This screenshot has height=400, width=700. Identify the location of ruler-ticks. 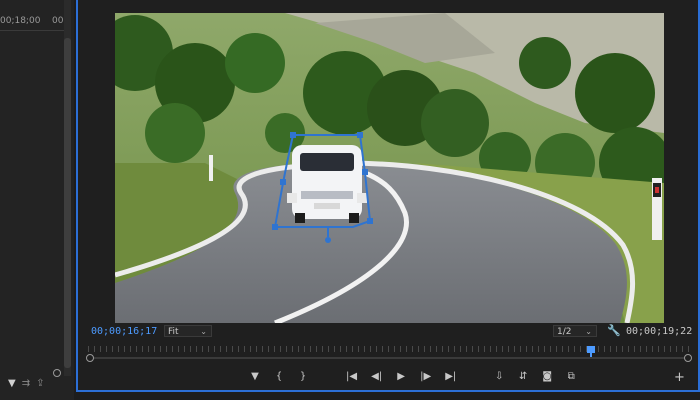
(389, 349).